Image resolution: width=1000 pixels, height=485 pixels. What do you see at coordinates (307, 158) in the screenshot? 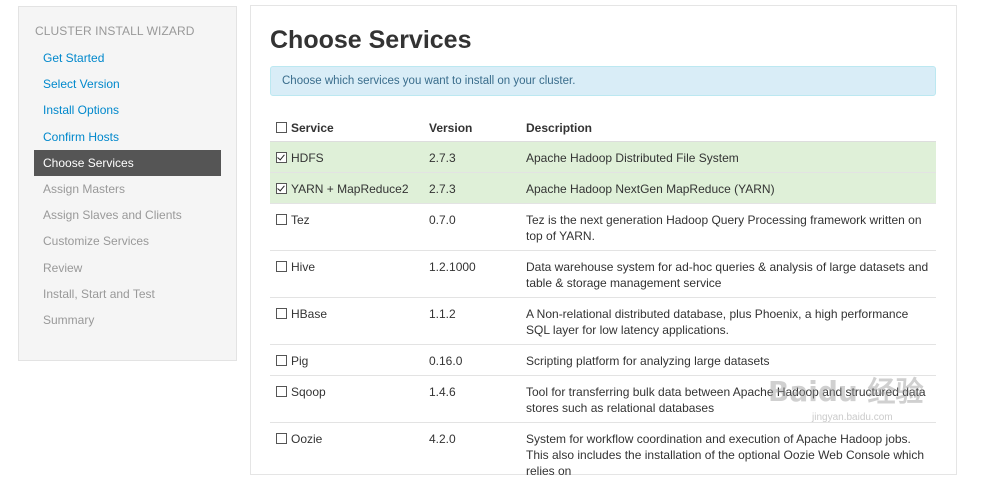
I see `service-name: HDFS` at bounding box center [307, 158].